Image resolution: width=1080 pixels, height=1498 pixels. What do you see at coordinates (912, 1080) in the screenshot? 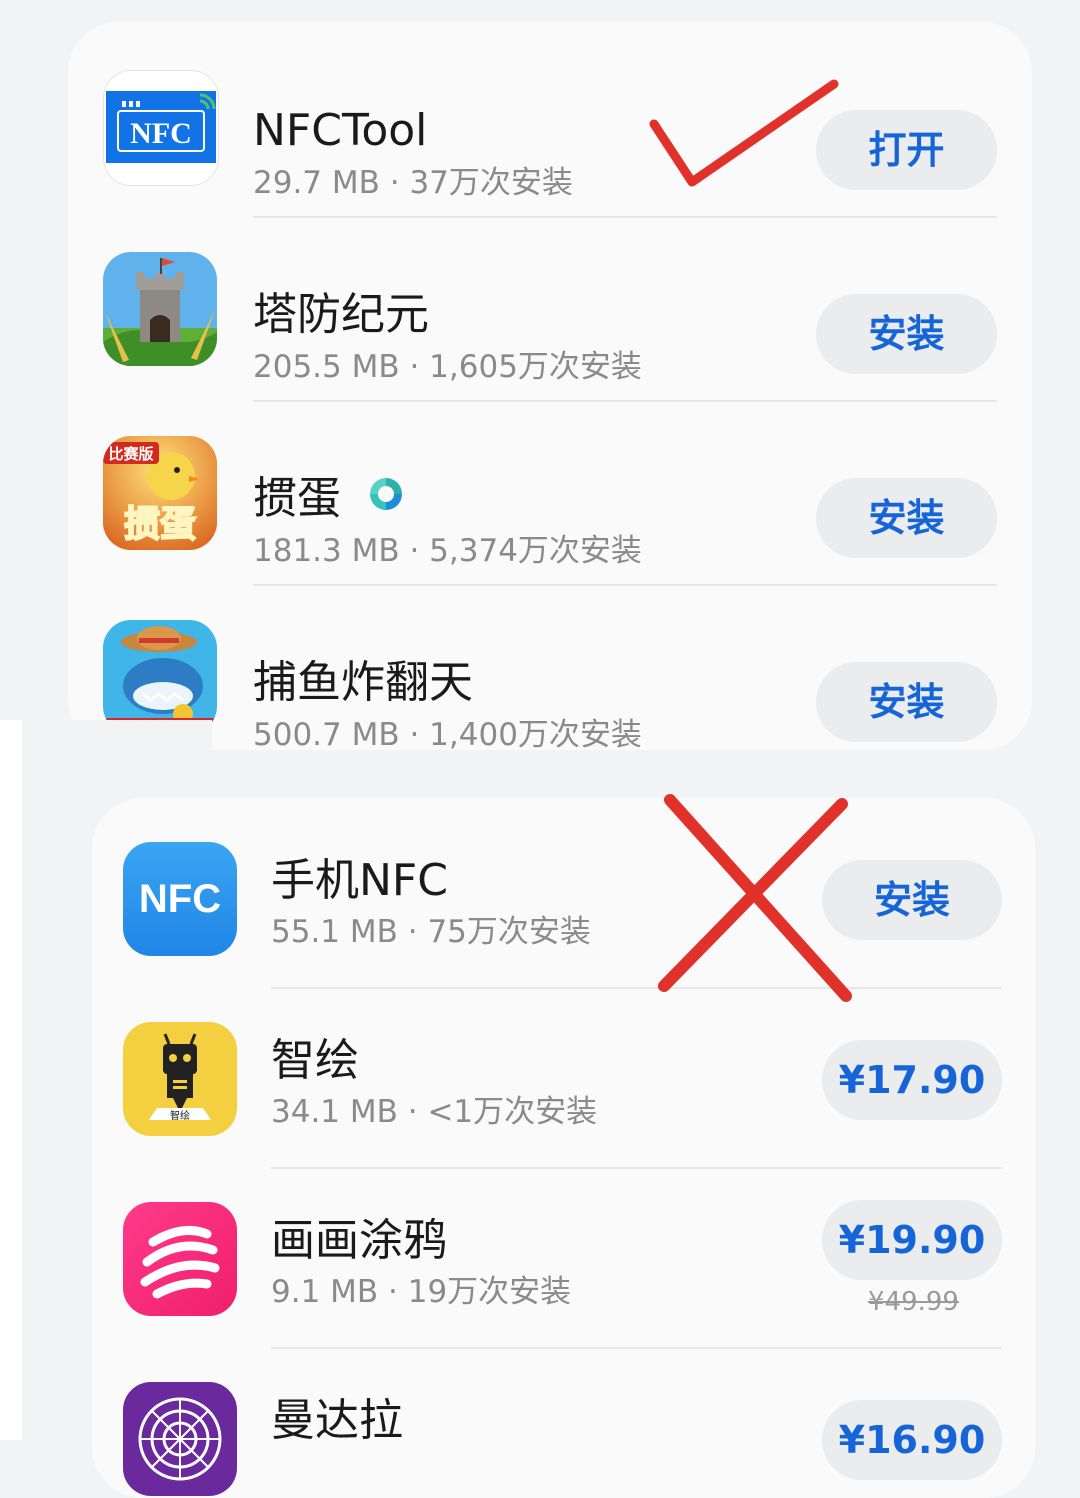
I see `buy-button: ¥17.90` at bounding box center [912, 1080].